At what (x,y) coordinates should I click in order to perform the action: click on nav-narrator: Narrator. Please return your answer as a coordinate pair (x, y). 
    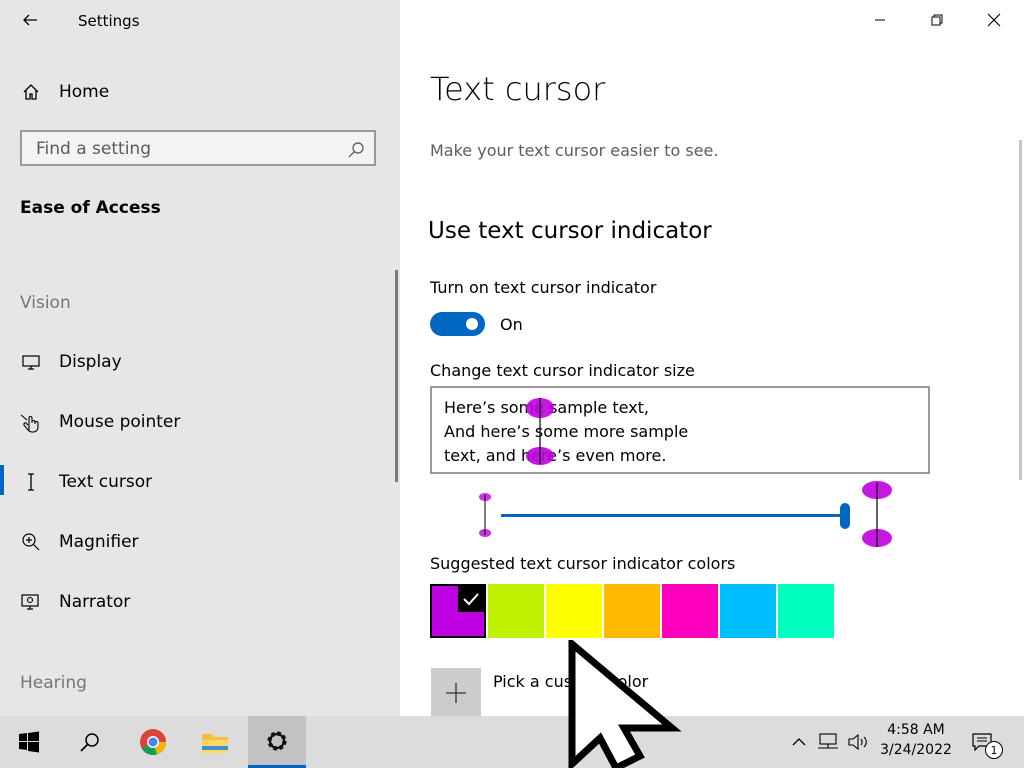
    Looking at the image, I should click on (200, 602).